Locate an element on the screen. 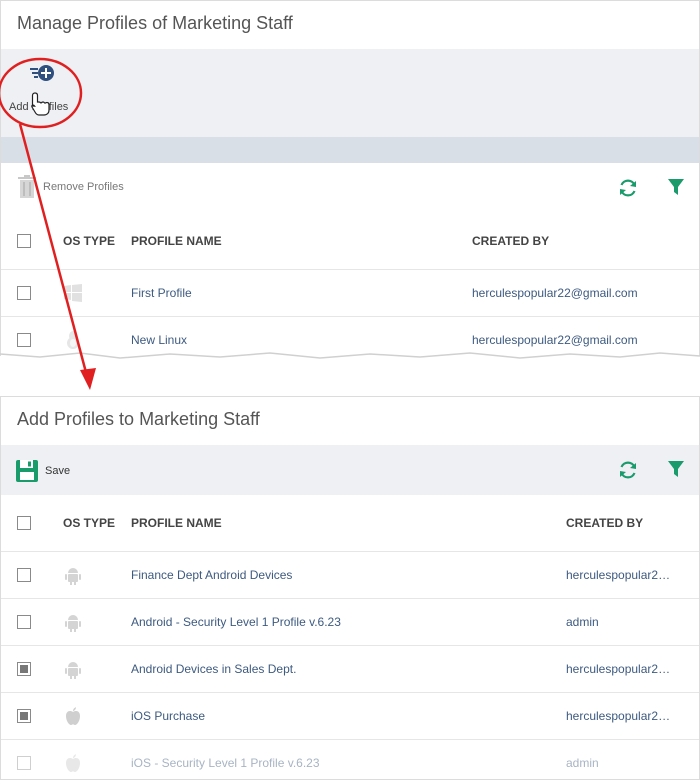  profile-name-link: iOS Purchase is located at coordinates (168, 716).